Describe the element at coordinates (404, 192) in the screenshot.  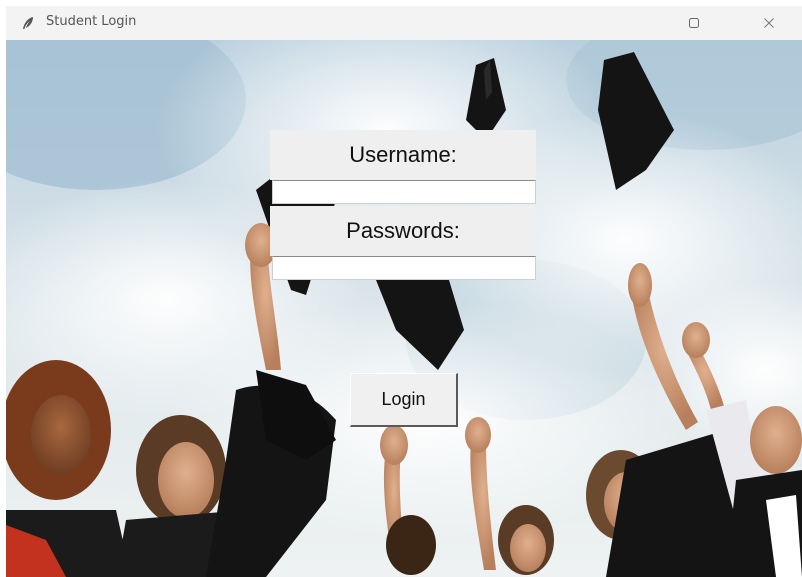
I see `username-input` at that location.